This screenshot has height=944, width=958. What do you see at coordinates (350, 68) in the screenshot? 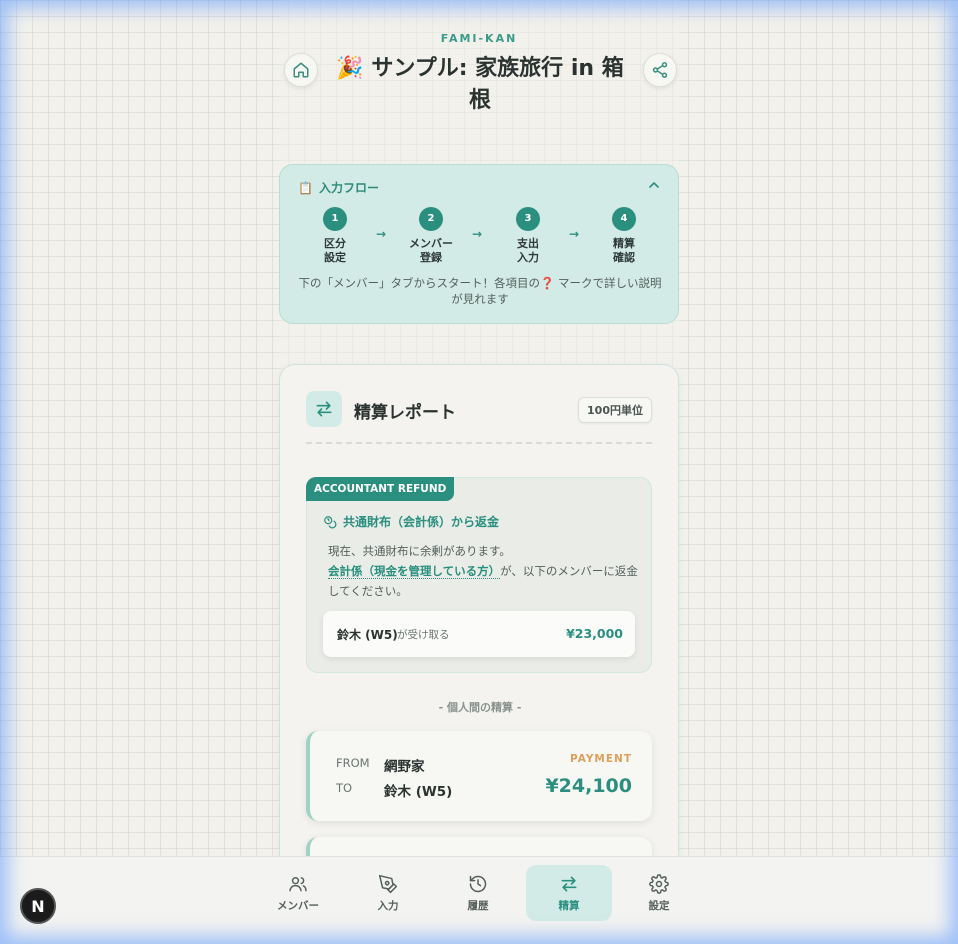
I see `party-emoji: 🎉` at bounding box center [350, 68].